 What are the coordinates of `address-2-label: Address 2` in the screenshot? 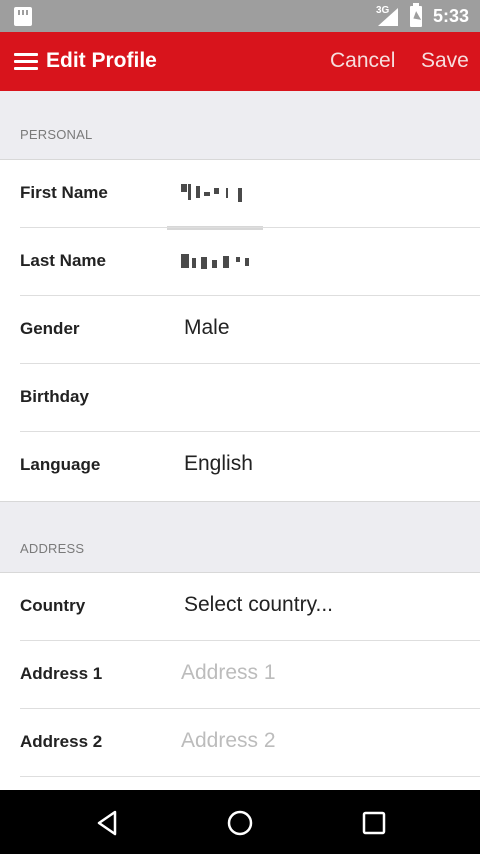 It's located at (61, 741).